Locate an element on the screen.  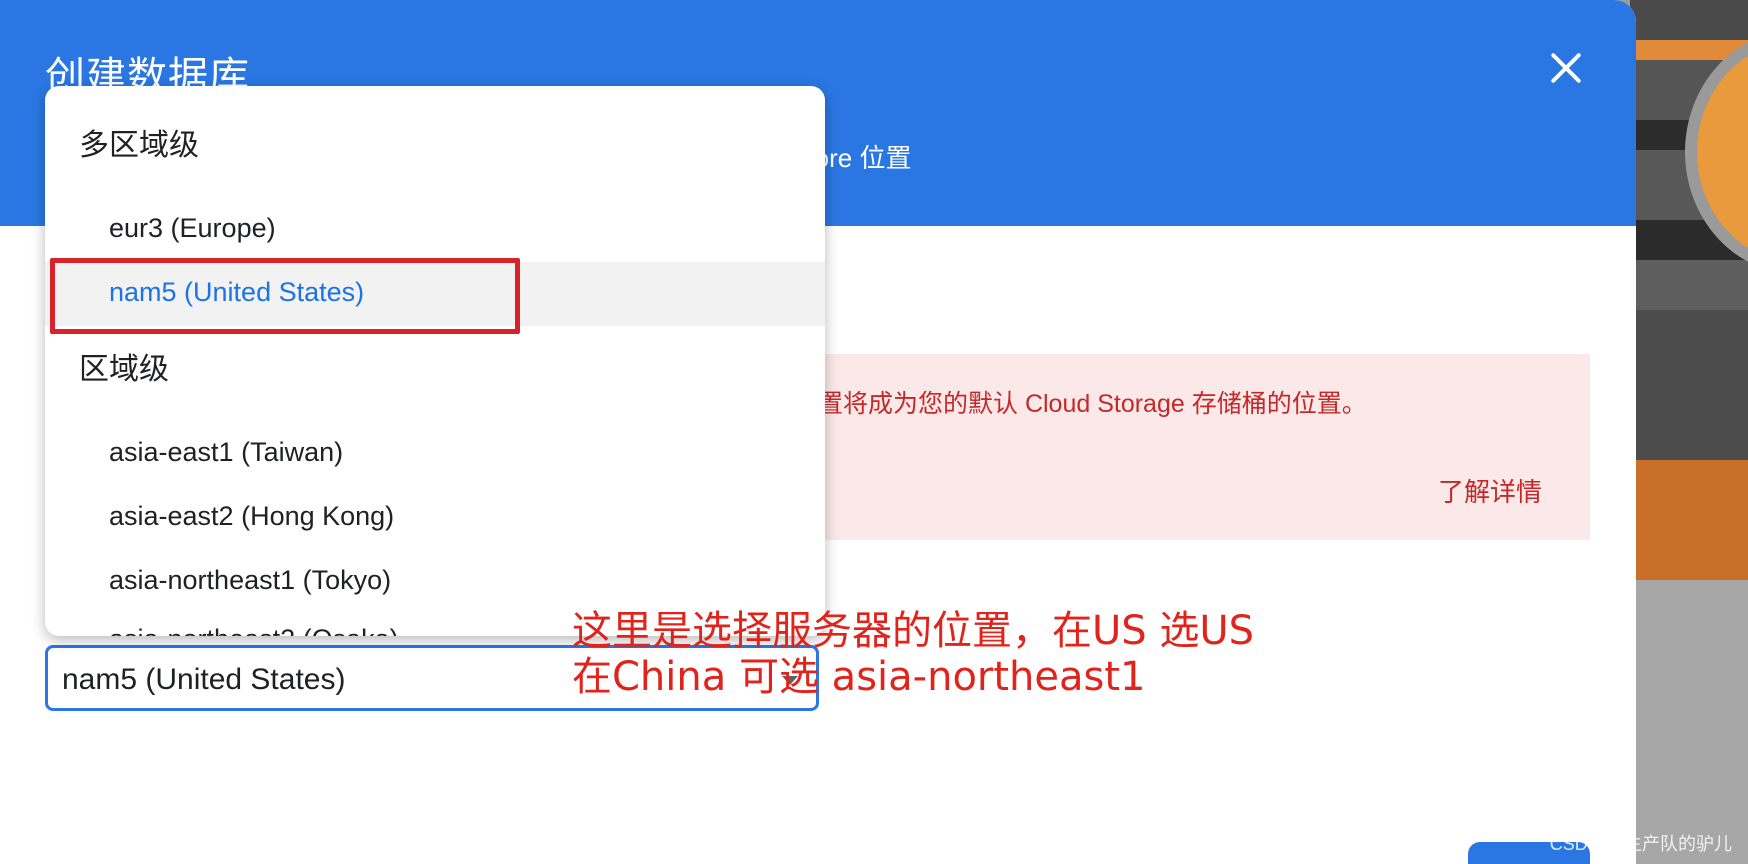
option-label: eur3 (Europe) is located at coordinates (192, 228).